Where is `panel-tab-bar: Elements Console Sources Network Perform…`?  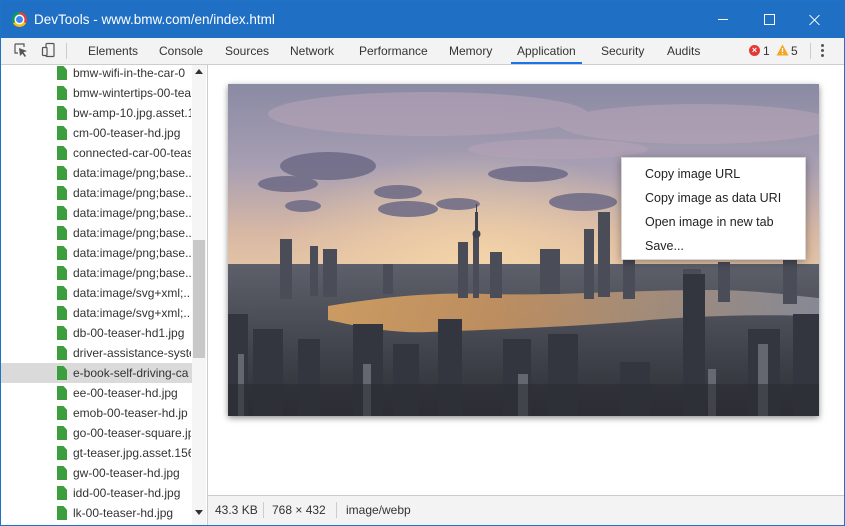
panel-tab-bar: Elements Console Sources Network Perform… is located at coordinates (422, 51).